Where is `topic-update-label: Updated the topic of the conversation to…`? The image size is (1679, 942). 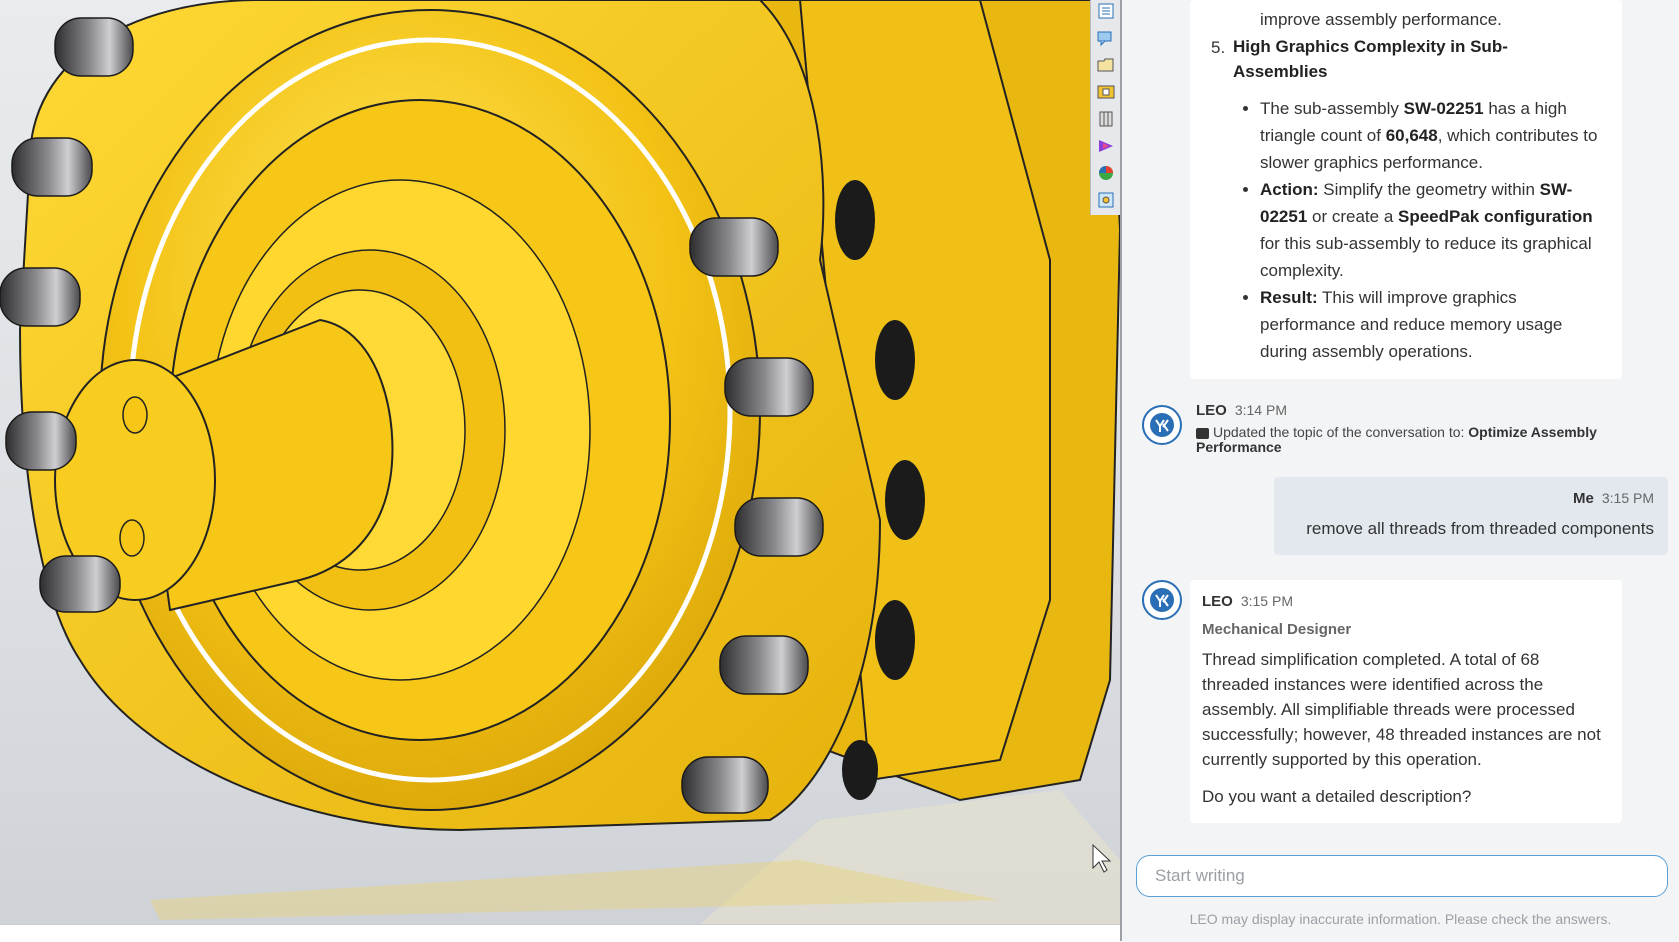 topic-update-label: Updated the topic of the conversation to… is located at coordinates (1341, 432).